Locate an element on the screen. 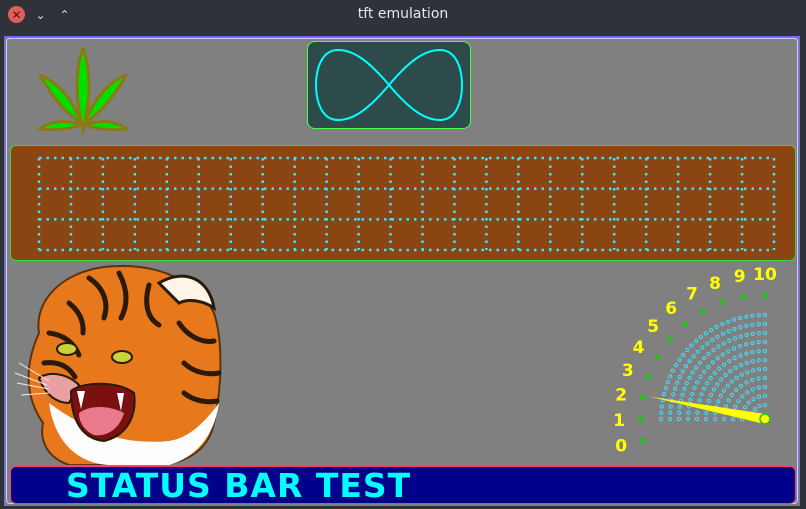  gauge-tick-label: 9 is located at coordinates (740, 277).